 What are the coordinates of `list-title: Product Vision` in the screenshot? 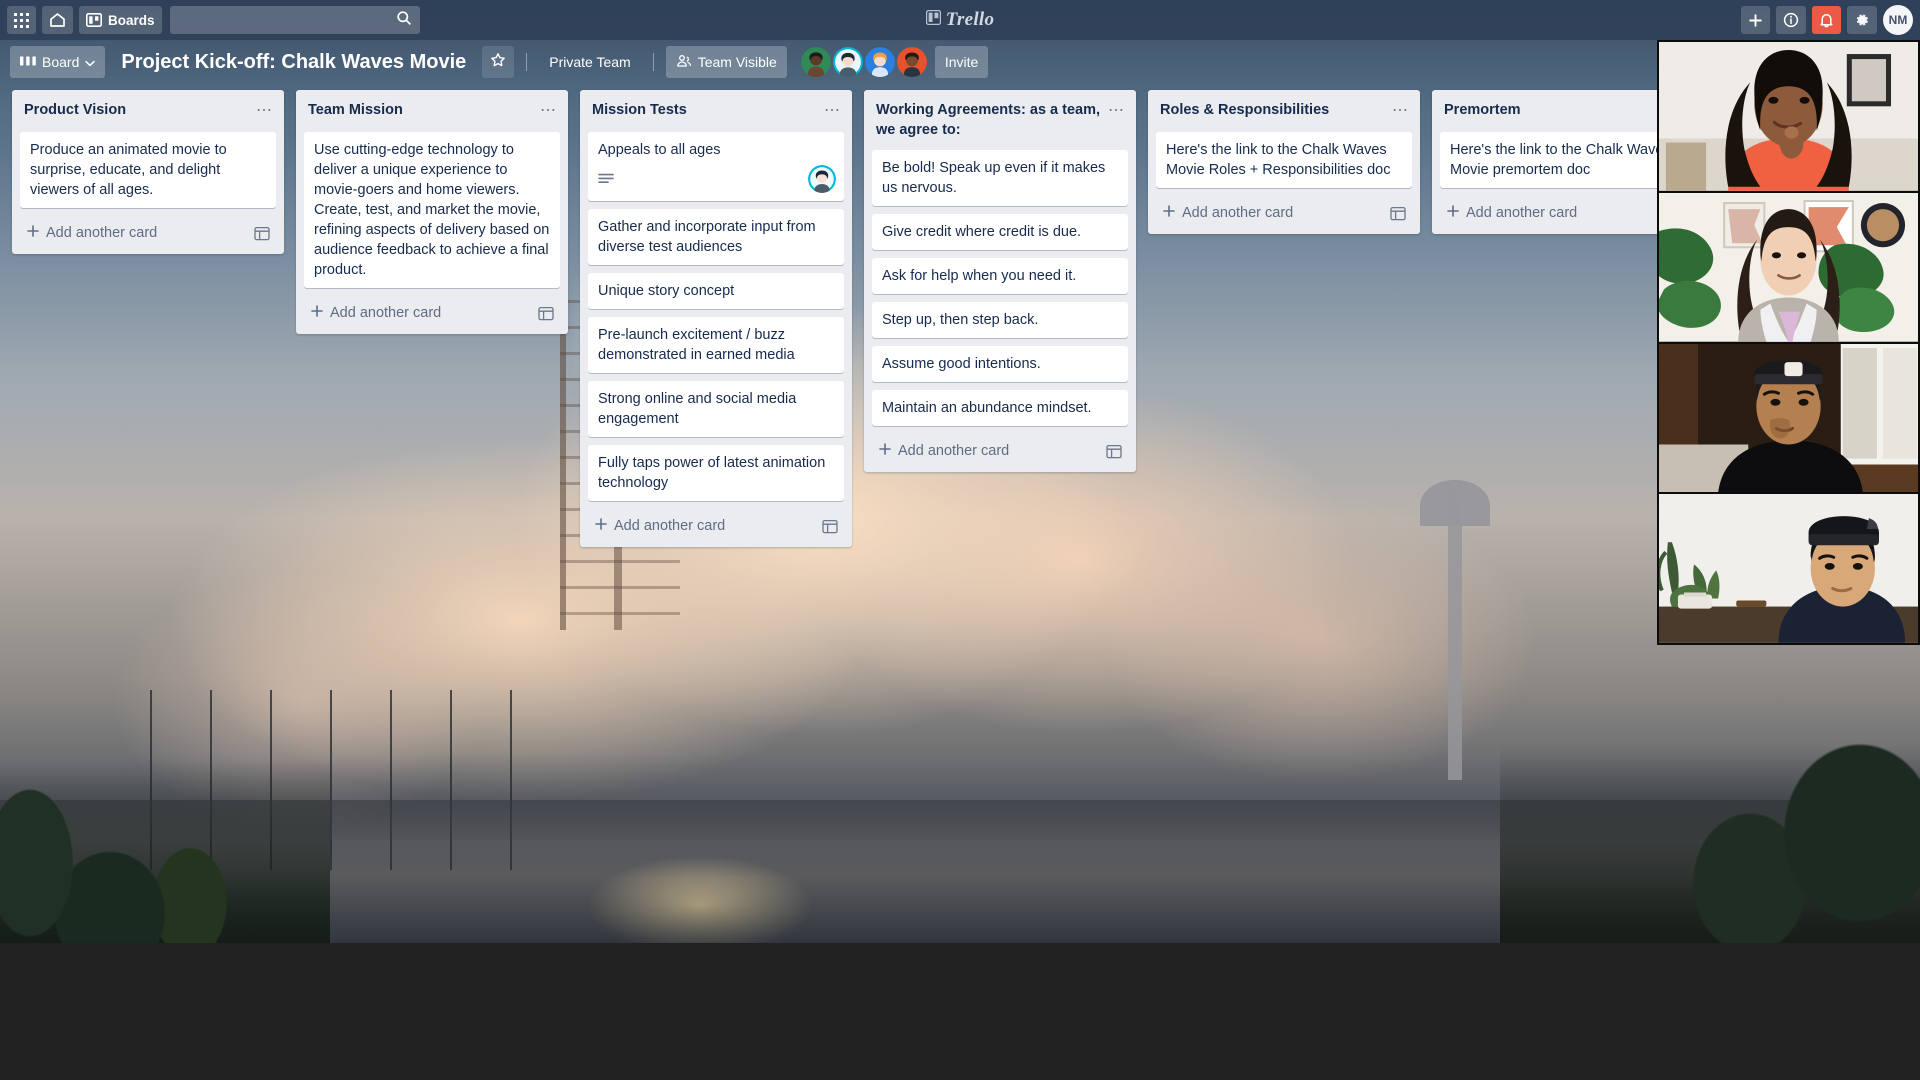 It's located at (136, 110).